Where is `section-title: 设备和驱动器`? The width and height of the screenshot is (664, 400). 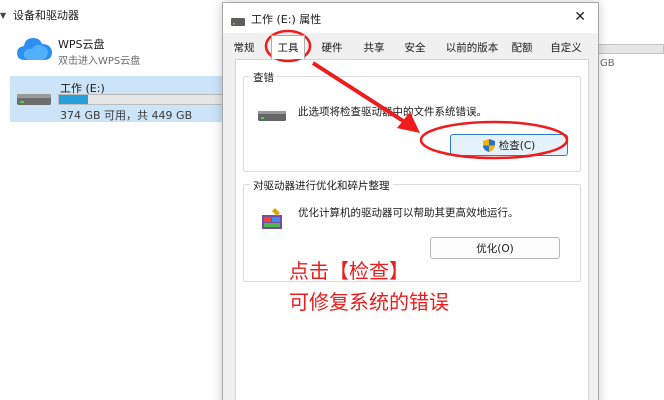 section-title: 设备和驱动器 is located at coordinates (46, 15).